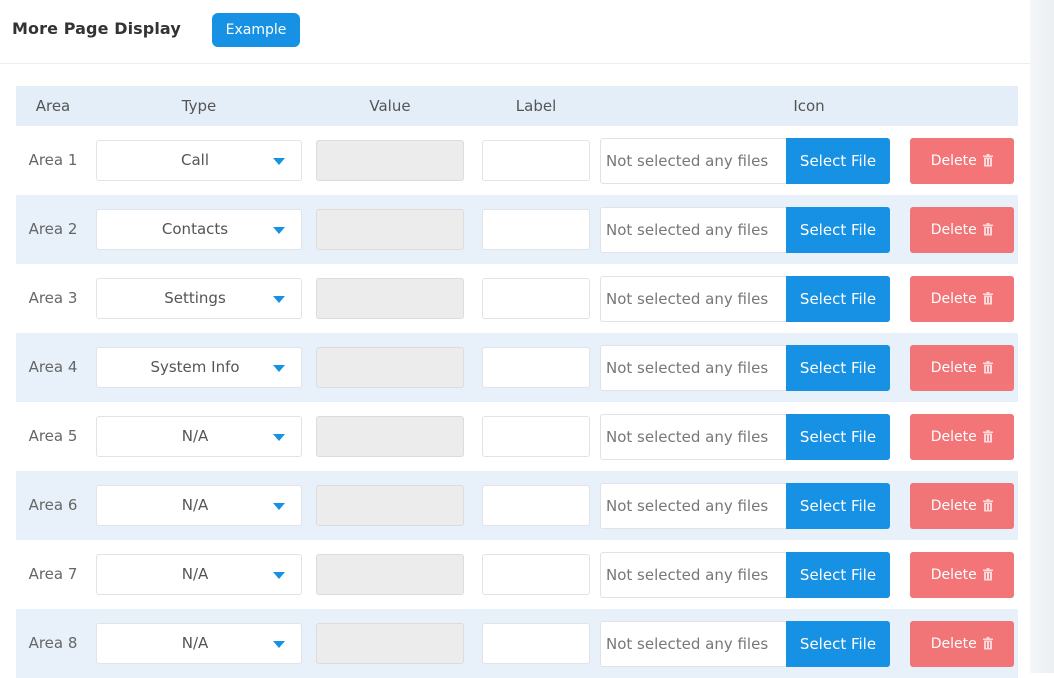 The image size is (1054, 678). Describe the element at coordinates (53, 367) in the screenshot. I see `area-name: Area 4` at that location.